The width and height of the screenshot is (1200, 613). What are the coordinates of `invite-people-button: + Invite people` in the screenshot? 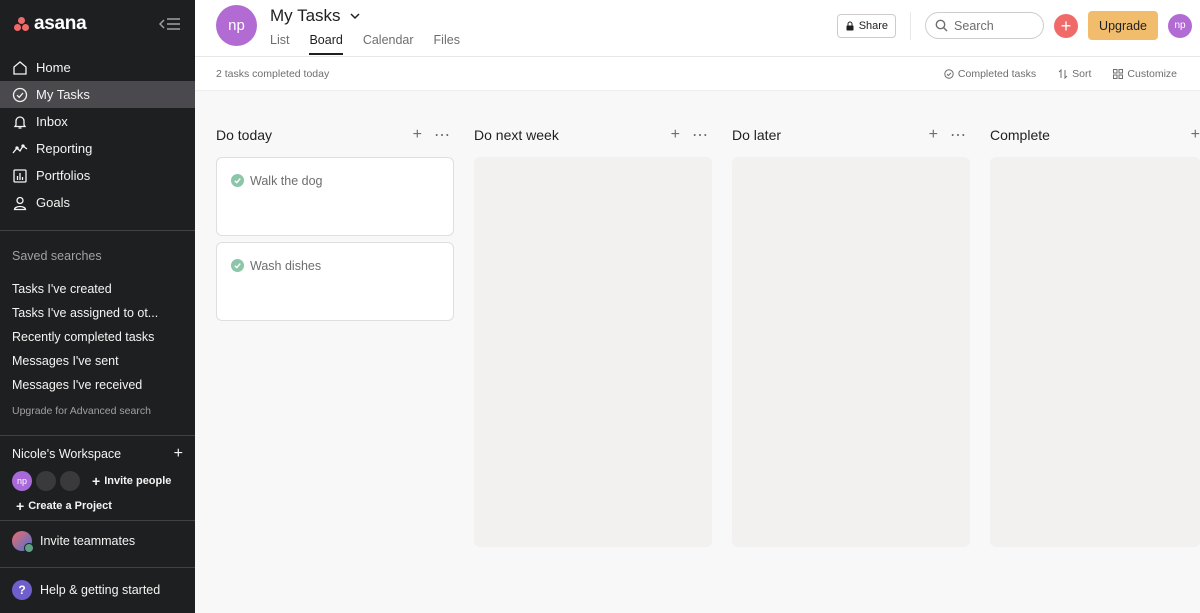 It's located at (131, 481).